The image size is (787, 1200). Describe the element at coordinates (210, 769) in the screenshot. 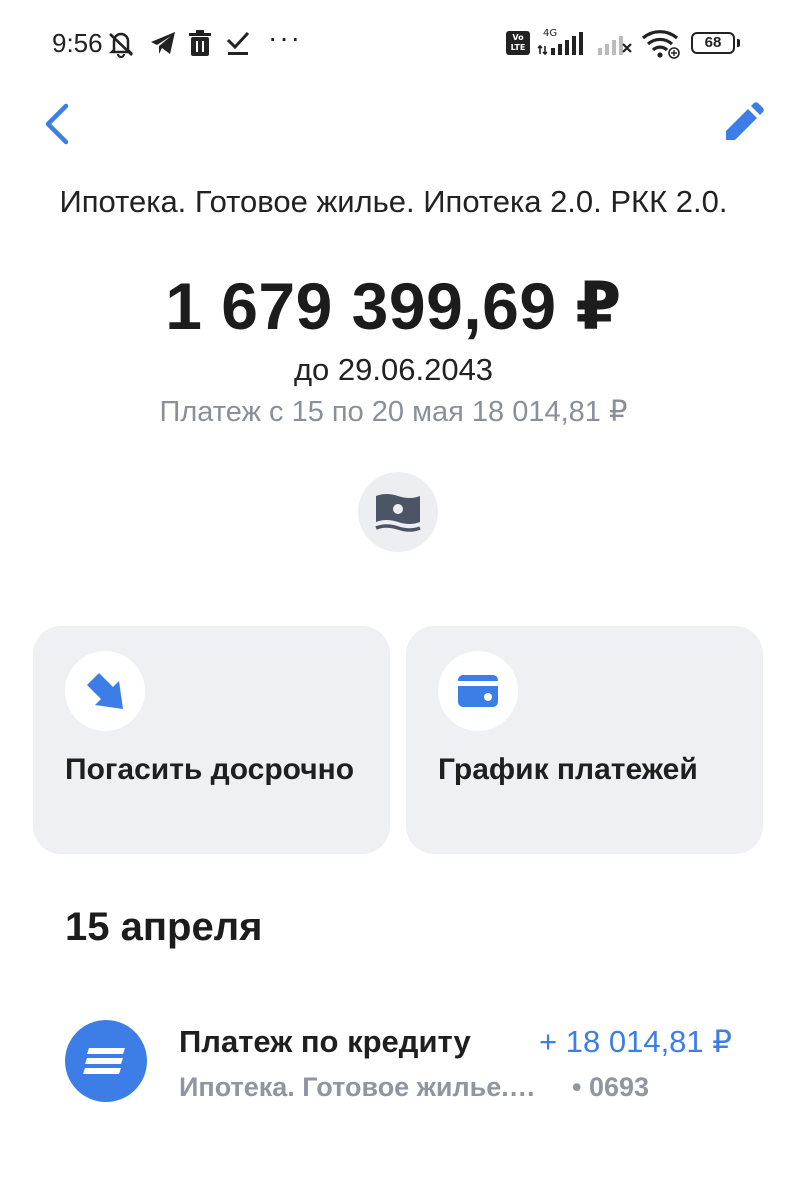

I see `early-repayment-label: Погасить досрочно` at that location.